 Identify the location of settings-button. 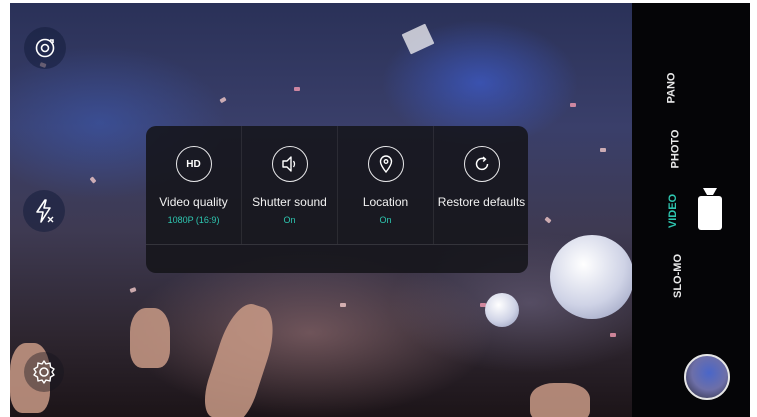
(44, 372).